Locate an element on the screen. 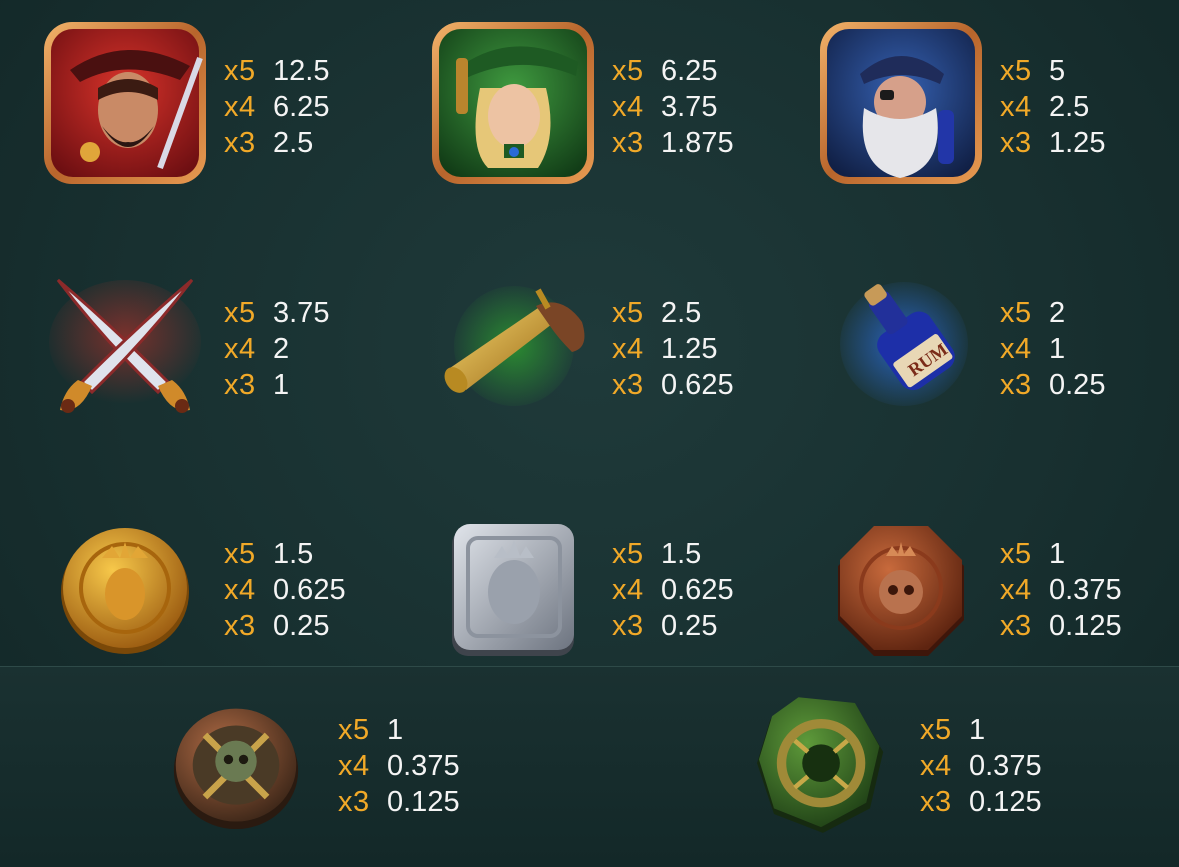  rum-bottle-icon: RUM is located at coordinates (905, 349).